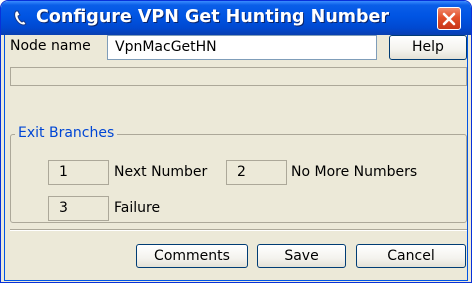  I want to click on phone-icon, so click(20, 18).